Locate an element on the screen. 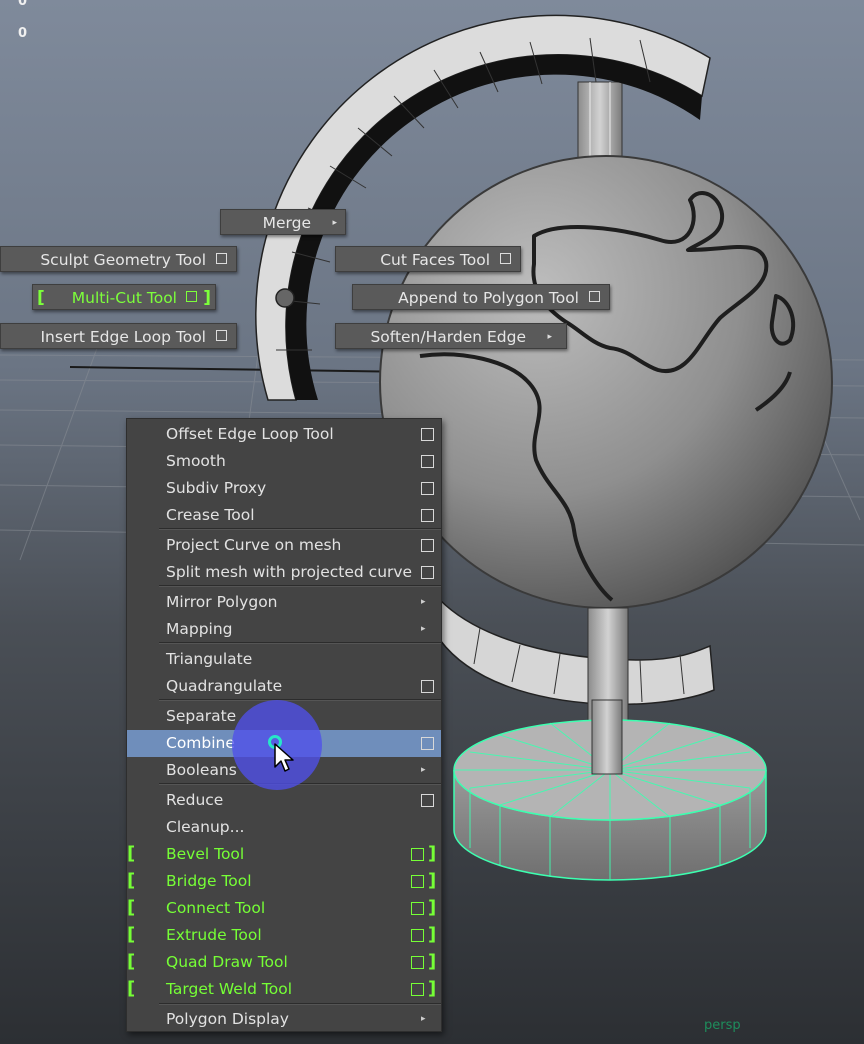 This screenshot has width=864, height=1044. multi-cut-tool-item: [ Multi-Cut Tool ] is located at coordinates (124, 297).